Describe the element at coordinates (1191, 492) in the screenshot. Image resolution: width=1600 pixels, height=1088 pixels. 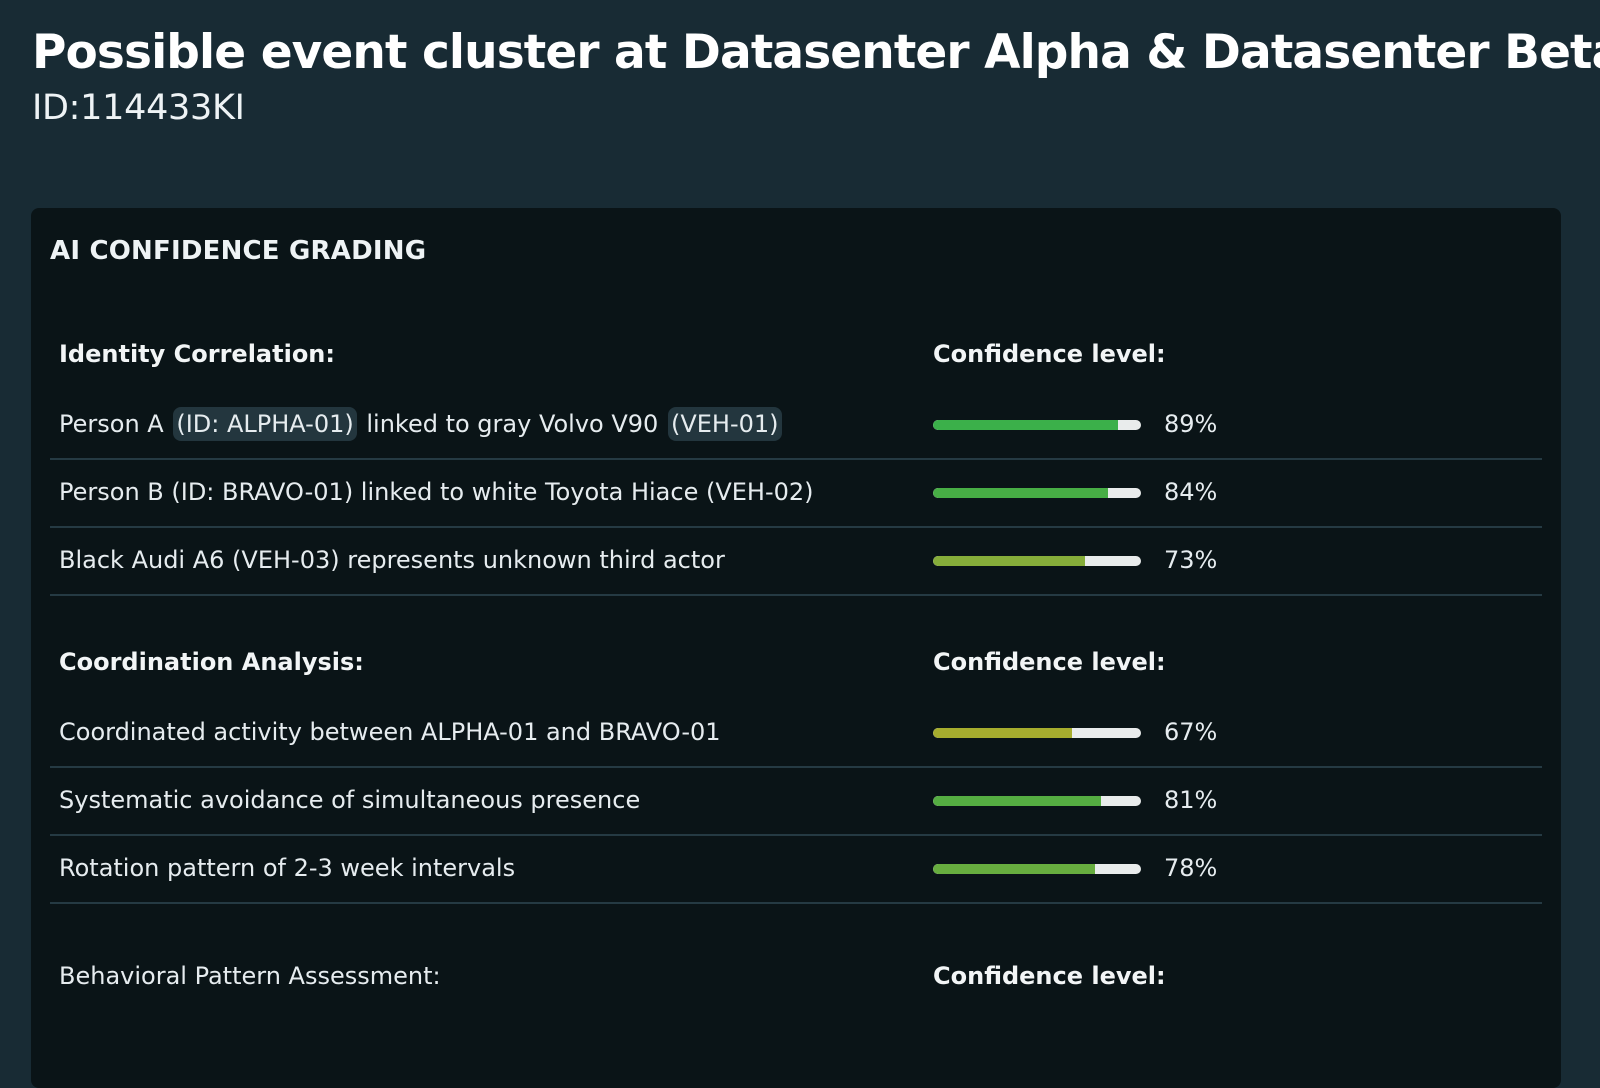
I see `confidence-percent: 84%` at that location.